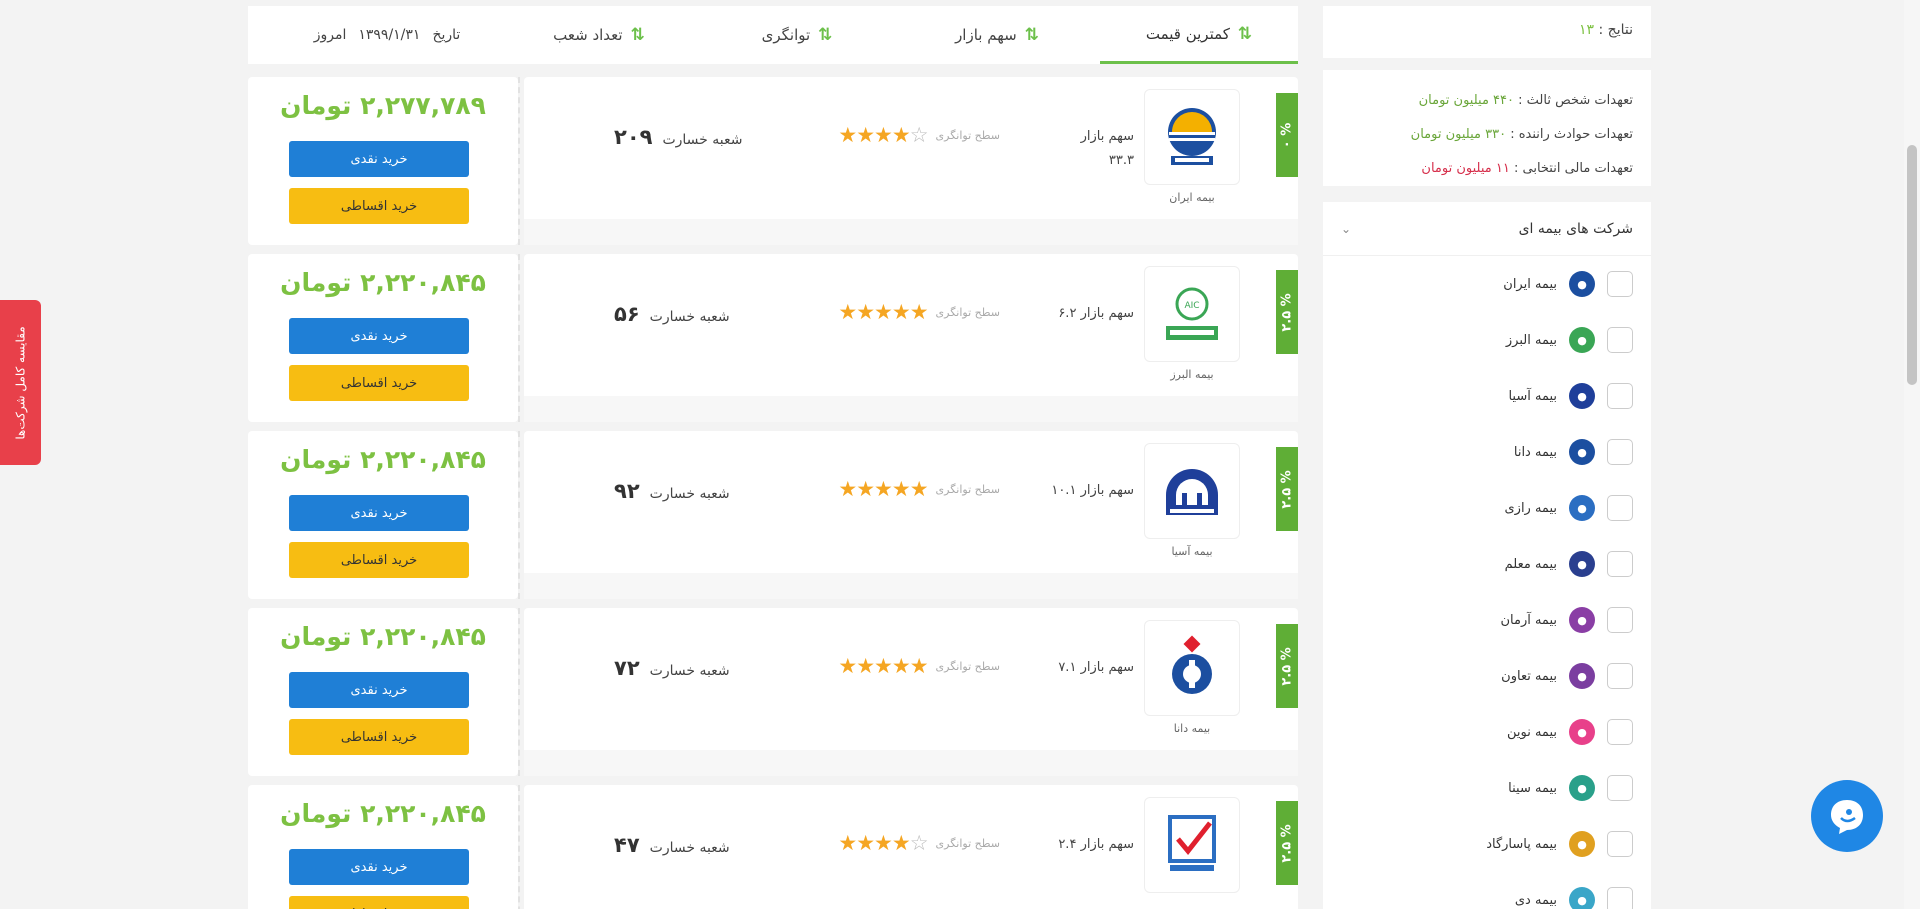 This screenshot has width=1920, height=909. Describe the element at coordinates (997, 35) in the screenshot. I see `tab-market-share: ⇅ سهم بازار` at that location.